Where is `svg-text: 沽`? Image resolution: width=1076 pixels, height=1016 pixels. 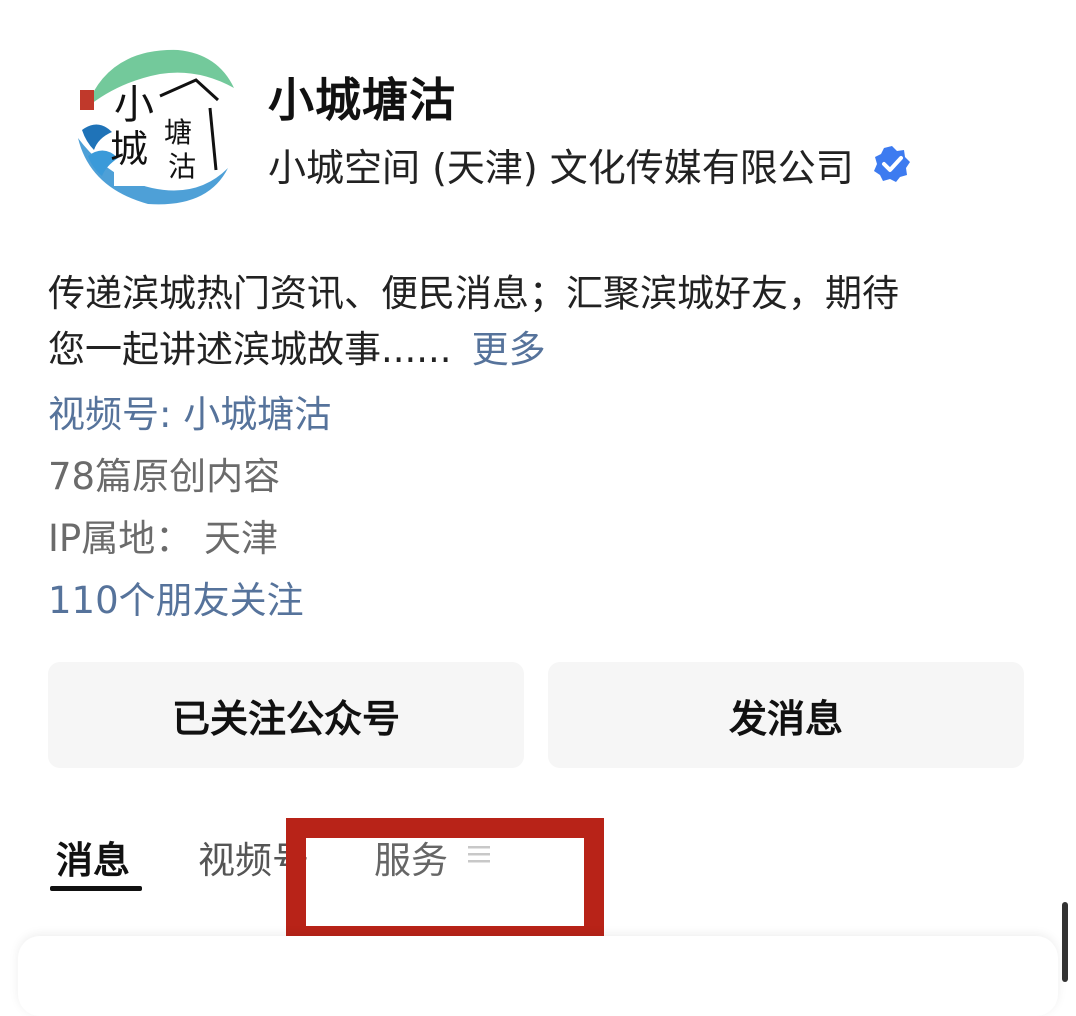 svg-text: 沽 is located at coordinates (182, 166).